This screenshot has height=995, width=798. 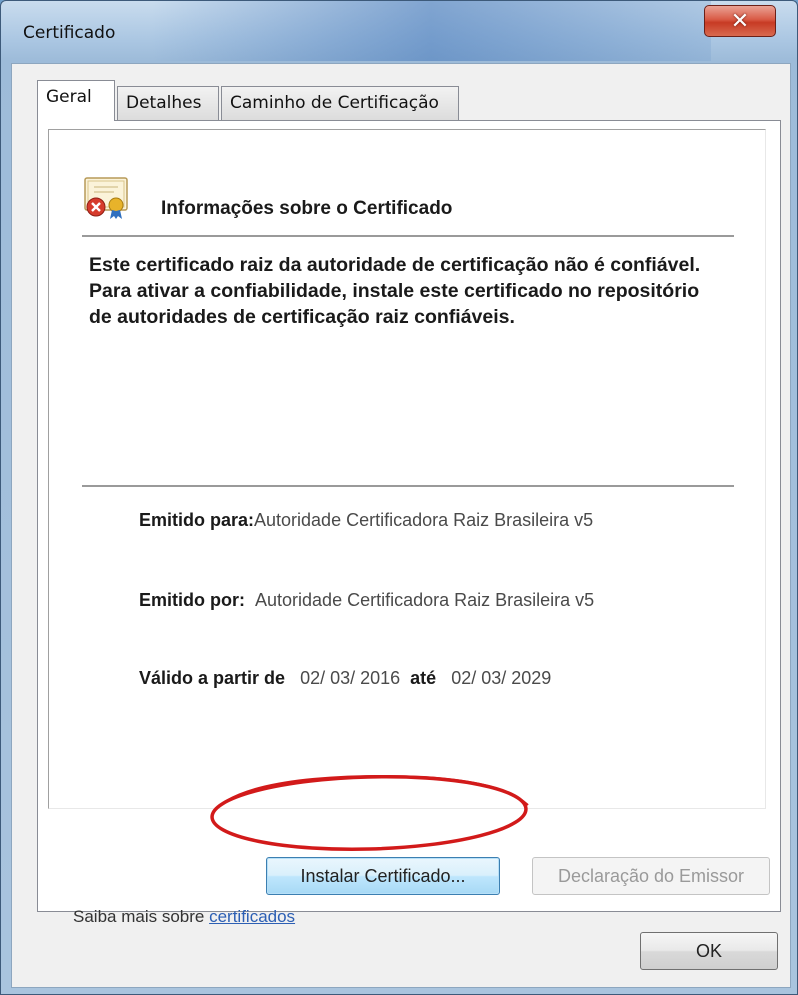 What do you see at coordinates (307, 208) in the screenshot?
I see `certificate-info-heading: Informações sobre o Certificado` at bounding box center [307, 208].